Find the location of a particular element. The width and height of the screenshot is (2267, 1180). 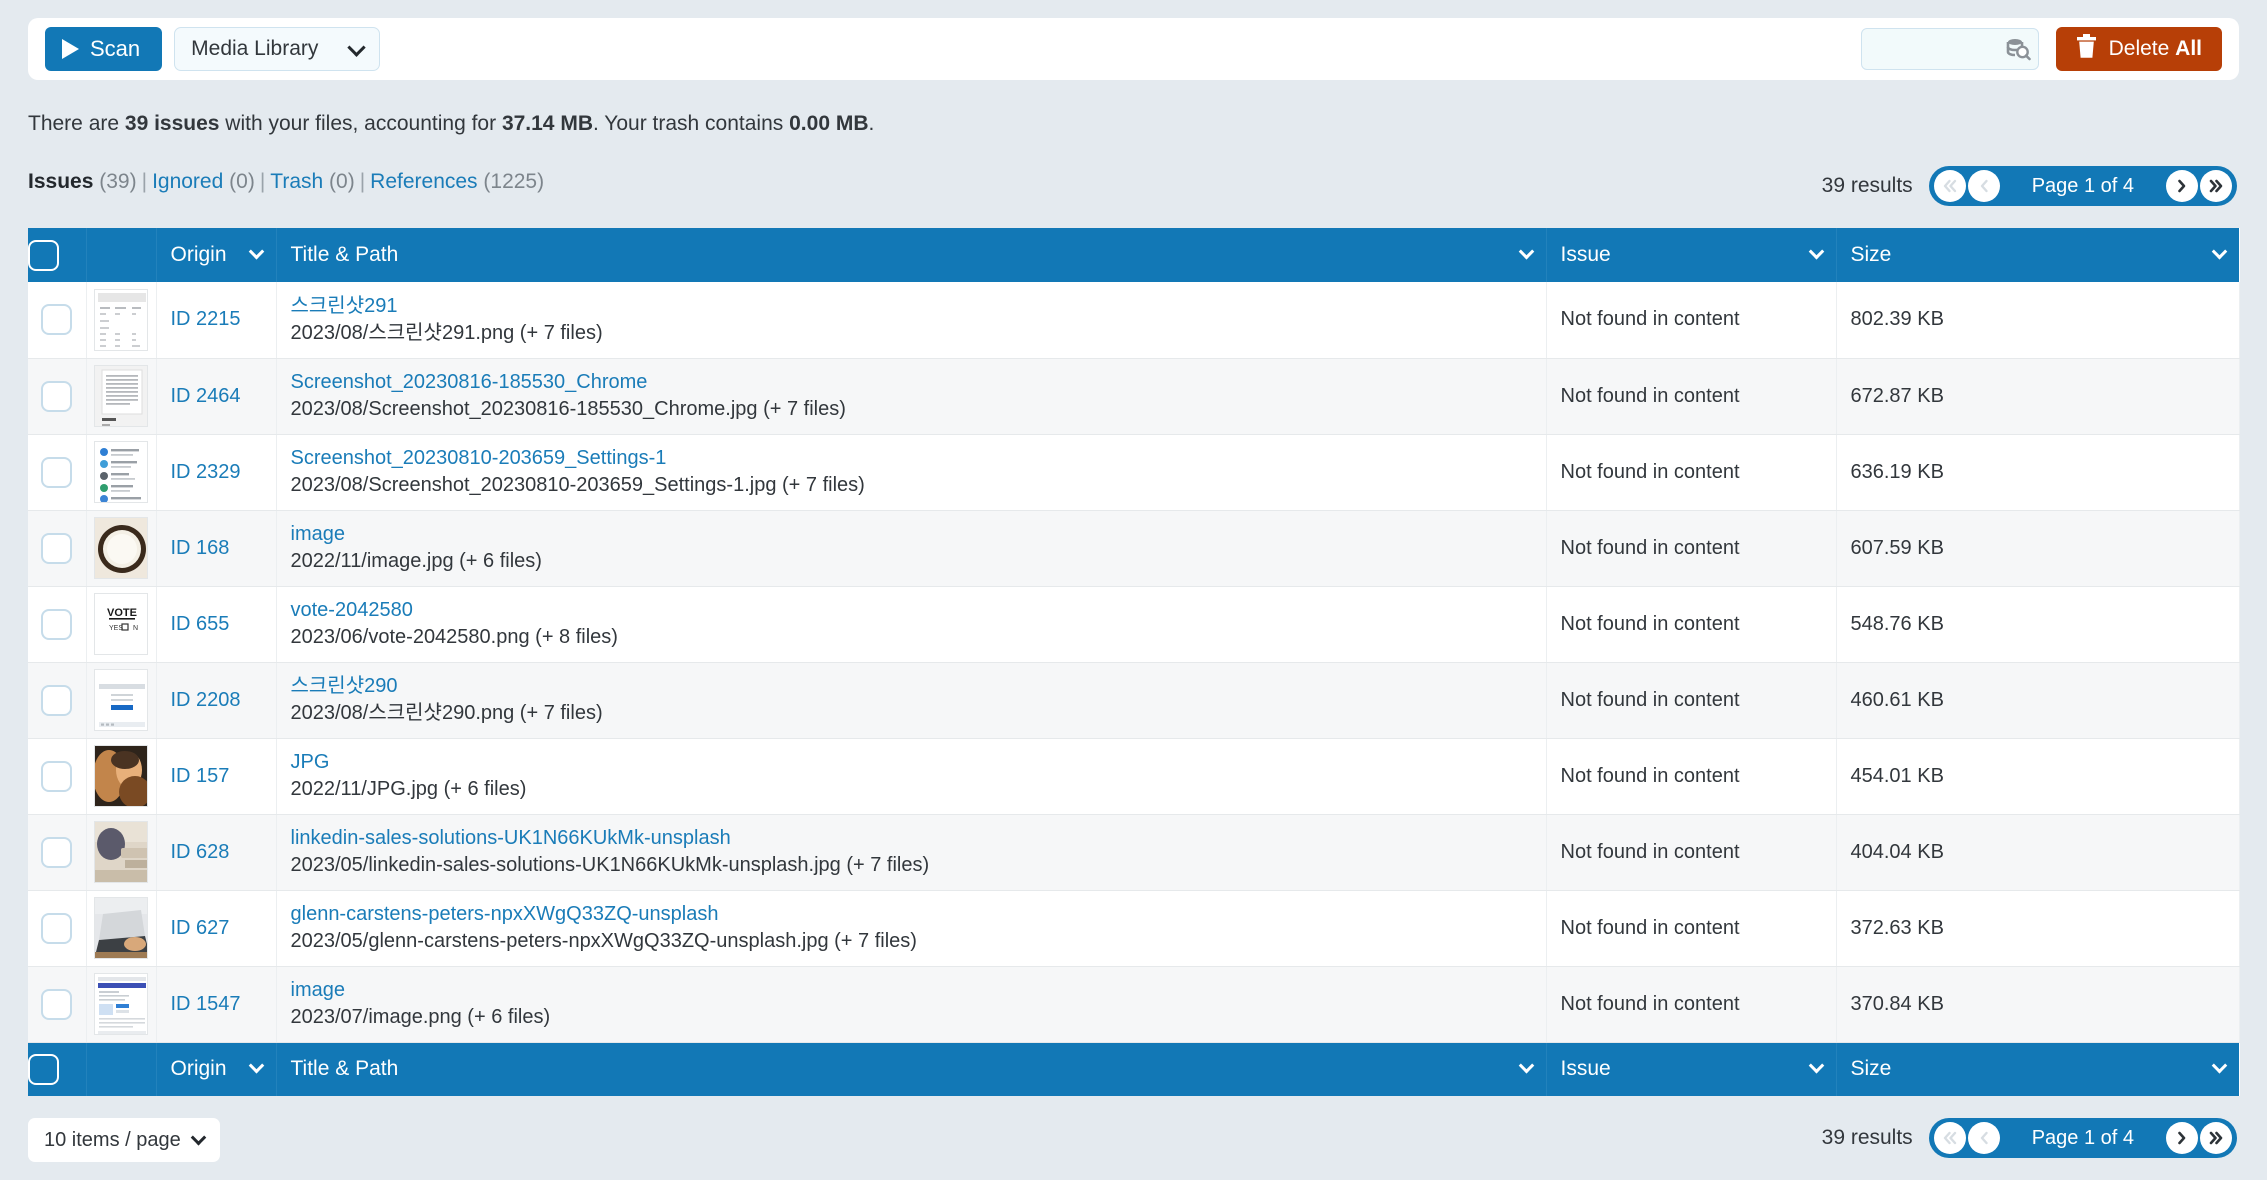

items-per-page-select: 10 items / page is located at coordinates (124, 1140).